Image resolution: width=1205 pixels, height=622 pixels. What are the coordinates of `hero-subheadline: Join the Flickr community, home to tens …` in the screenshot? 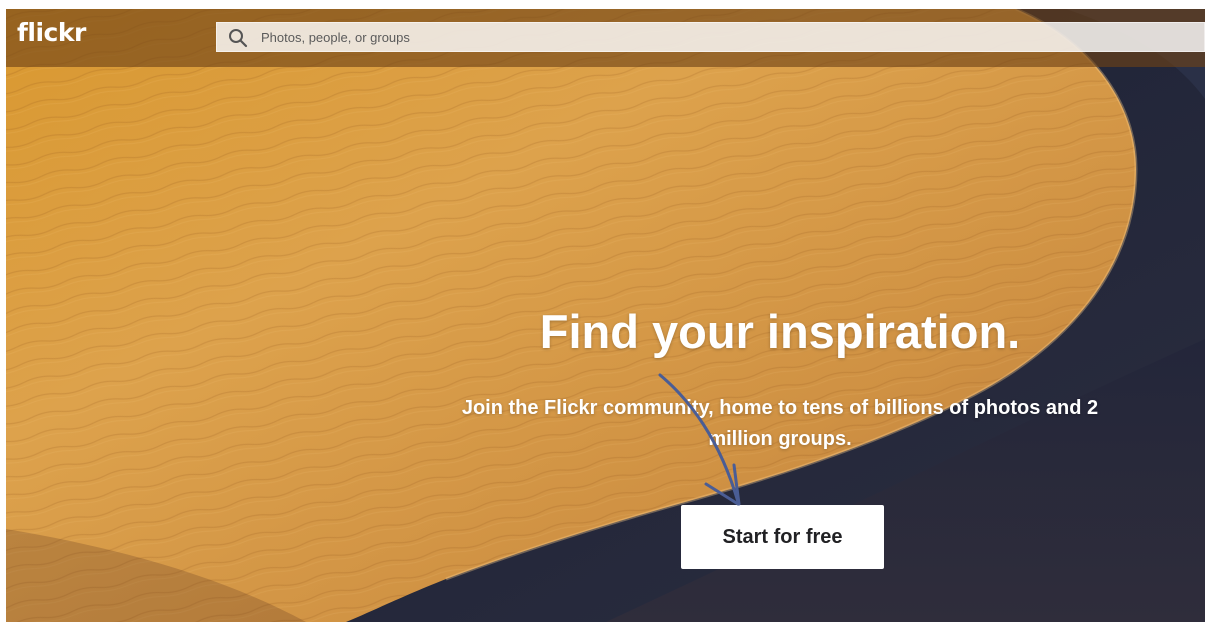 It's located at (780, 423).